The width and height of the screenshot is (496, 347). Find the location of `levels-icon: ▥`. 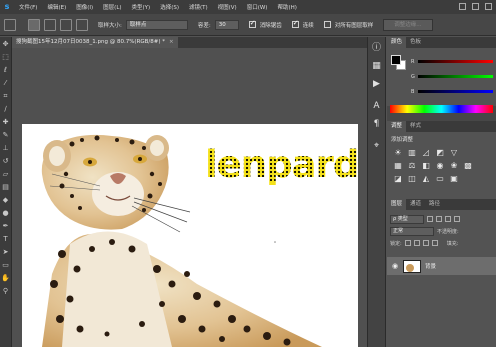

levels-icon: ▥ is located at coordinates (412, 153).